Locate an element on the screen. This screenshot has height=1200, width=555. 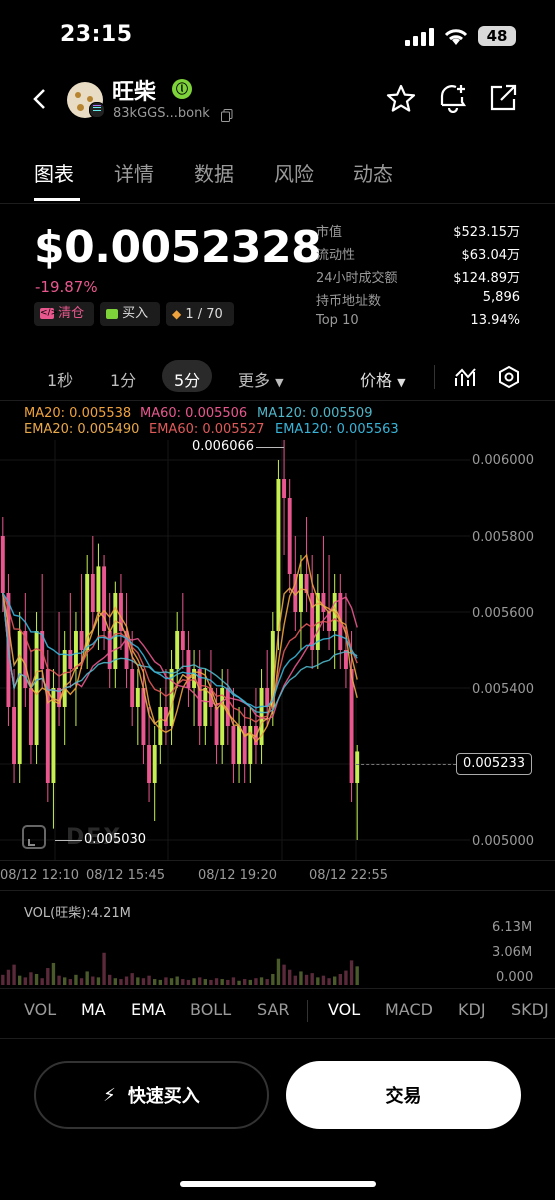
lightning-icon: ⚡ is located at coordinates (109, 1095).